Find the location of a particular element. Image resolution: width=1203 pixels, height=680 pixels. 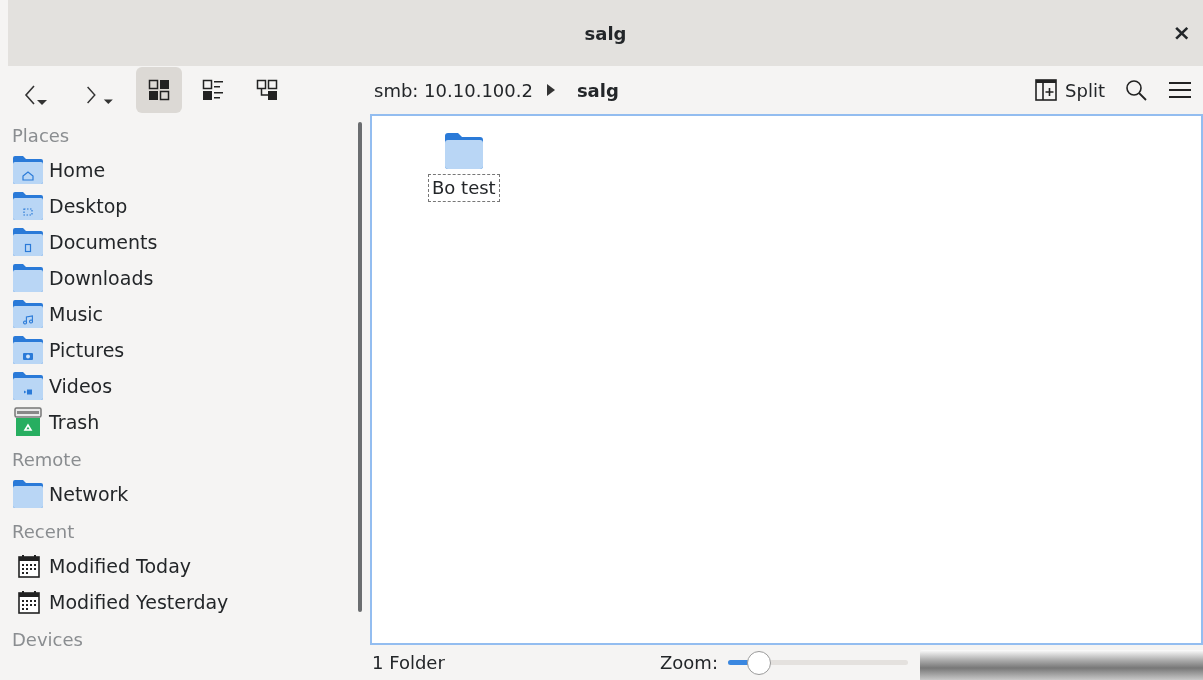

home-folder-icon is located at coordinates (28, 170).